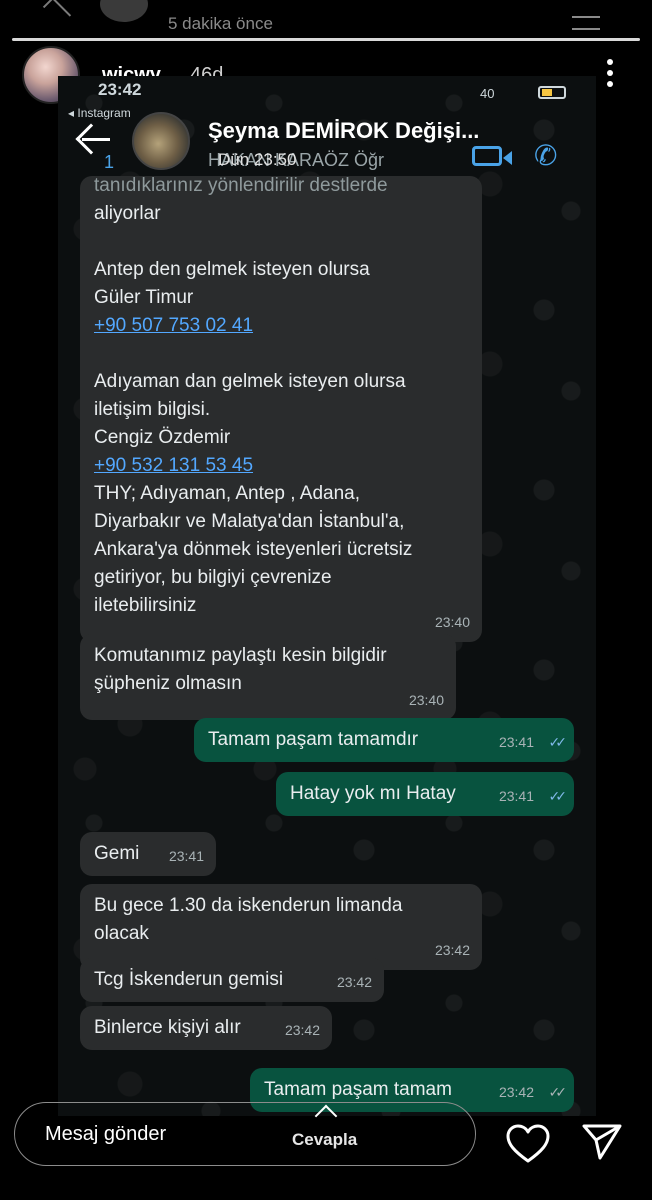 This screenshot has height=1200, width=652. What do you see at coordinates (232, 980) in the screenshot?
I see `message-bubble: Tcg İskenderun gemisi 23:42` at bounding box center [232, 980].